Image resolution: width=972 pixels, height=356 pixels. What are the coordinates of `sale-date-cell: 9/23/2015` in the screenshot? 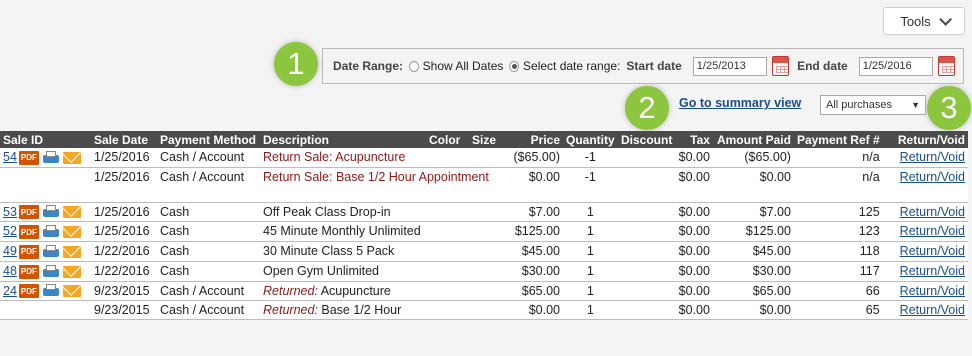 It's located at (124, 310).